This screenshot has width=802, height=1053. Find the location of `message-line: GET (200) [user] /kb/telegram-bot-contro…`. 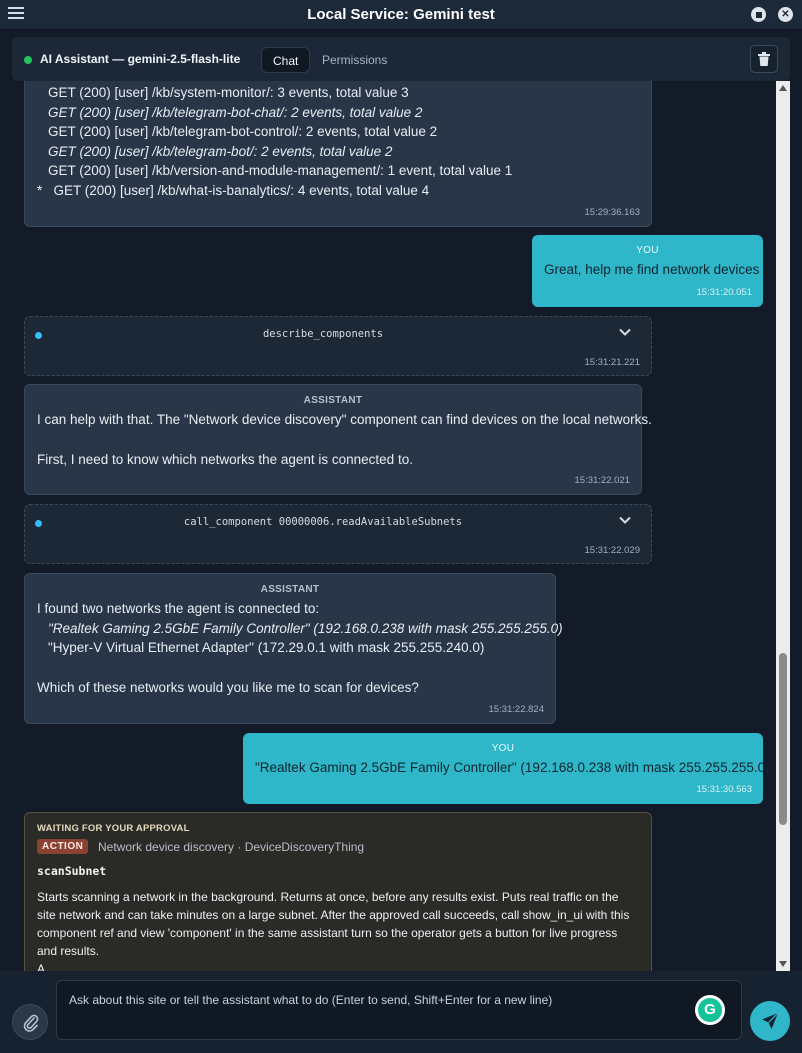

message-line: GET (200) [user] /kb/telegram-bot-contro… is located at coordinates (243, 131).